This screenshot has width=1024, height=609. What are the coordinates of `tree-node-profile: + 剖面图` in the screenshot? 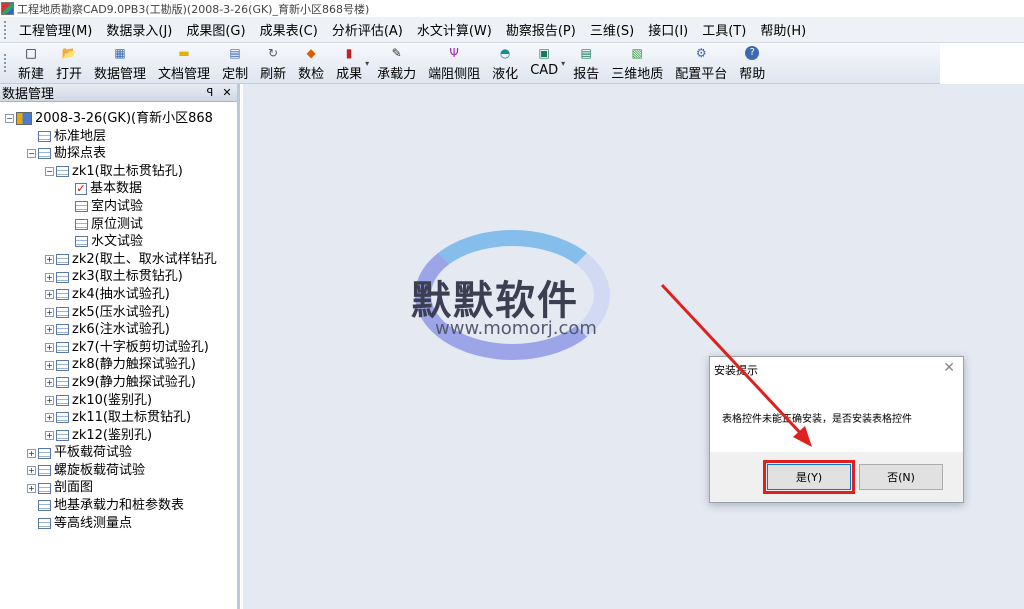 It's located at (118, 488).